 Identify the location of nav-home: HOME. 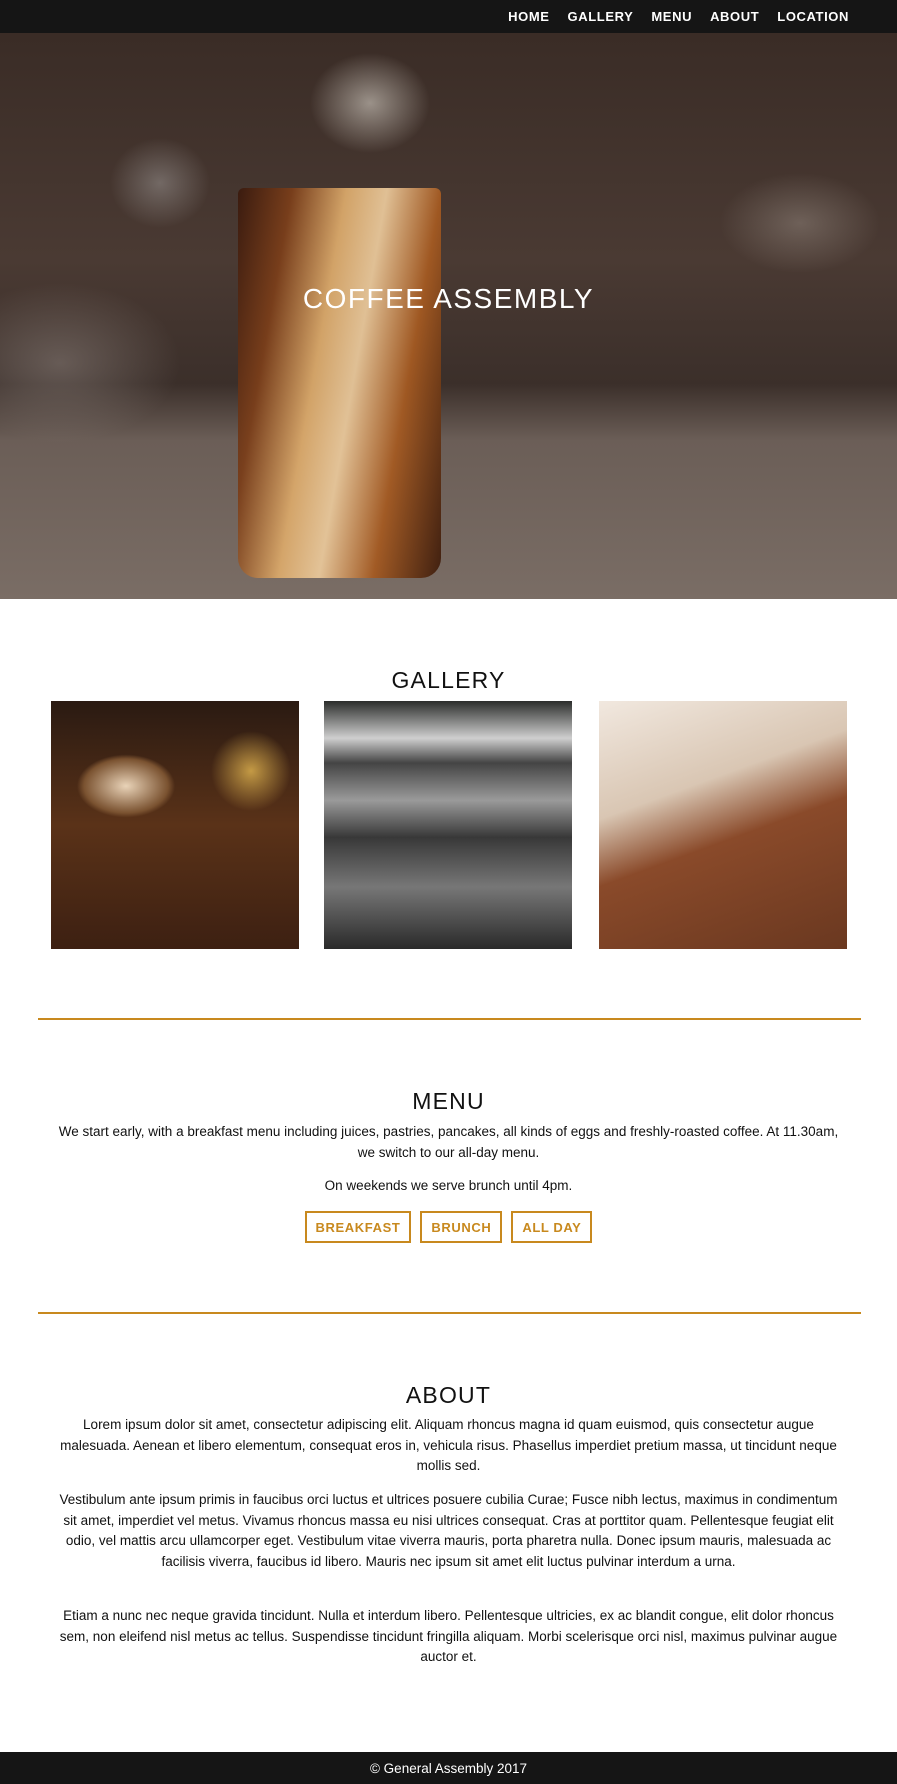
(528, 16).